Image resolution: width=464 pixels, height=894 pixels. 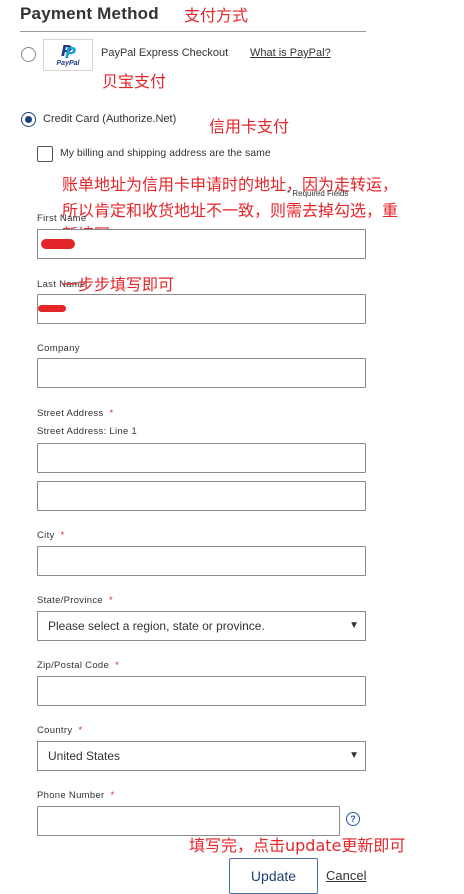 I want to click on required-fields-hint: * Required Fields, so click(x=318, y=193).